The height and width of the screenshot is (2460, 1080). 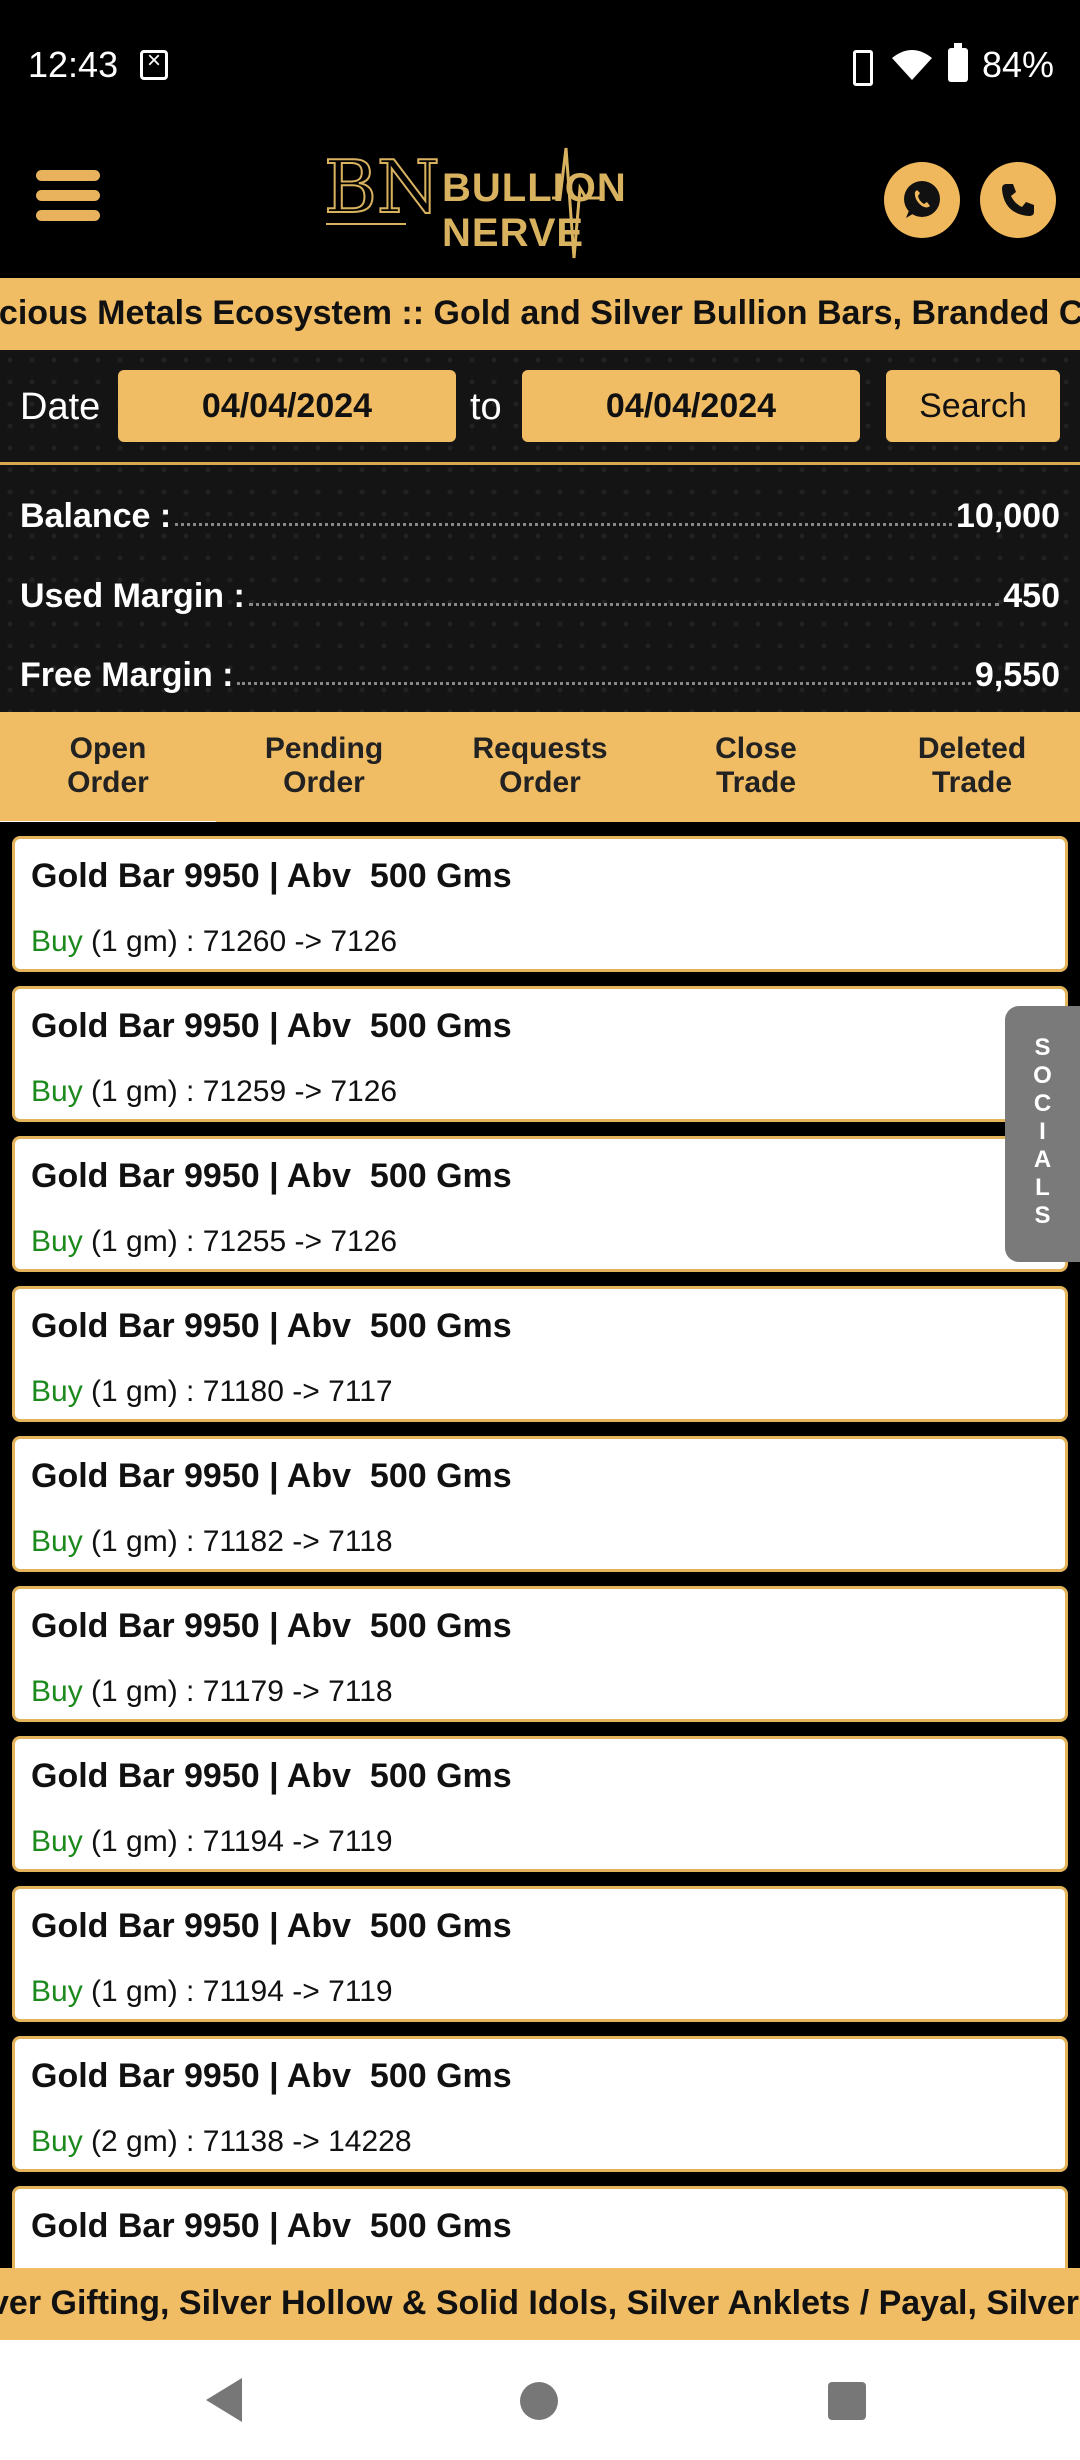 What do you see at coordinates (221, 2141) in the screenshot?
I see `order-detail: Buy (2 gm) : 71138 -> 14228` at bounding box center [221, 2141].